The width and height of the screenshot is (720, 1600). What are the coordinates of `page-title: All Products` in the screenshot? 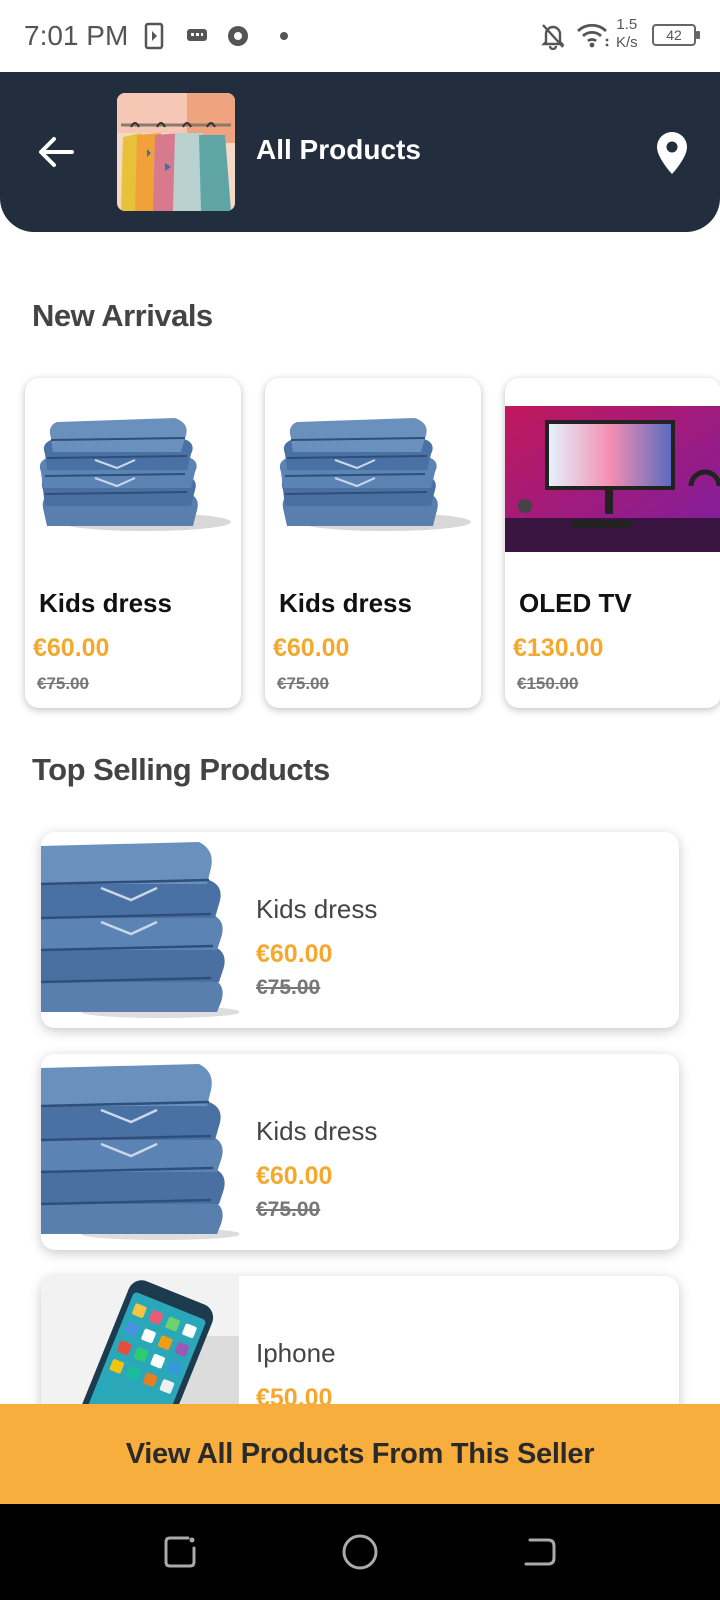 It's located at (338, 149).